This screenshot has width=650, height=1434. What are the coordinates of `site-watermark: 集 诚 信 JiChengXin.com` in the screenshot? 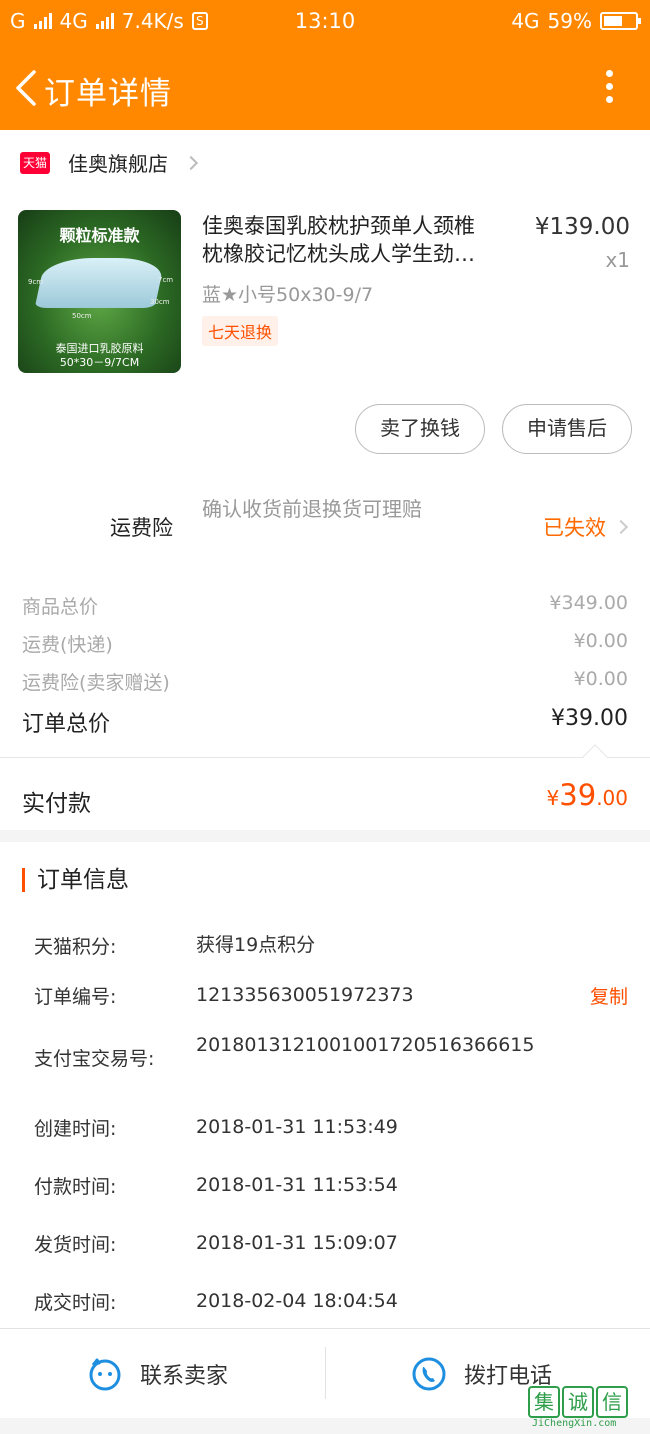 It's located at (586, 1409).